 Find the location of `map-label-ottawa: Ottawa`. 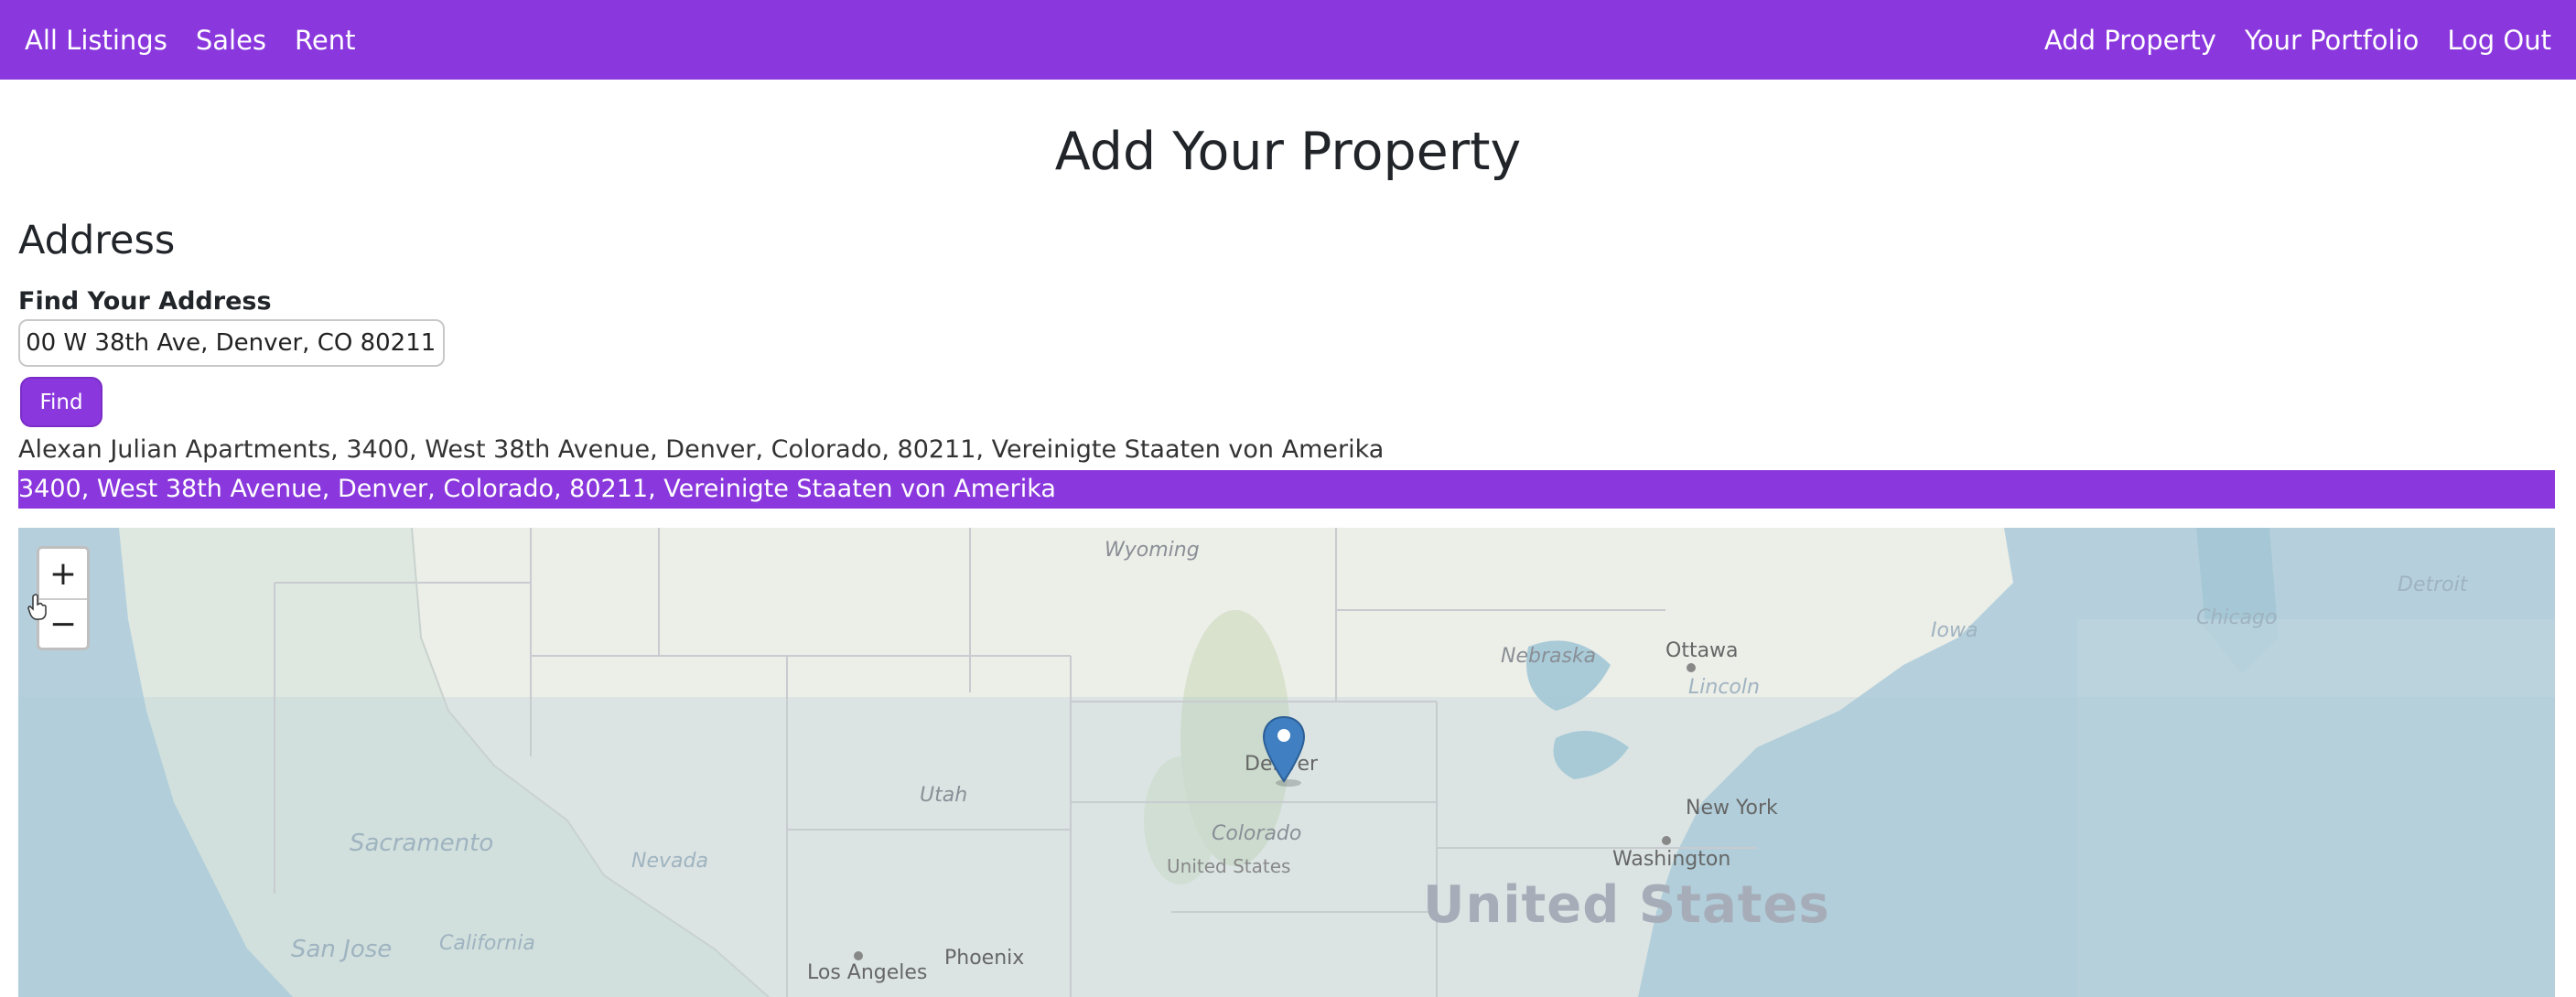

map-label-ottawa: Ottawa is located at coordinates (1702, 650).